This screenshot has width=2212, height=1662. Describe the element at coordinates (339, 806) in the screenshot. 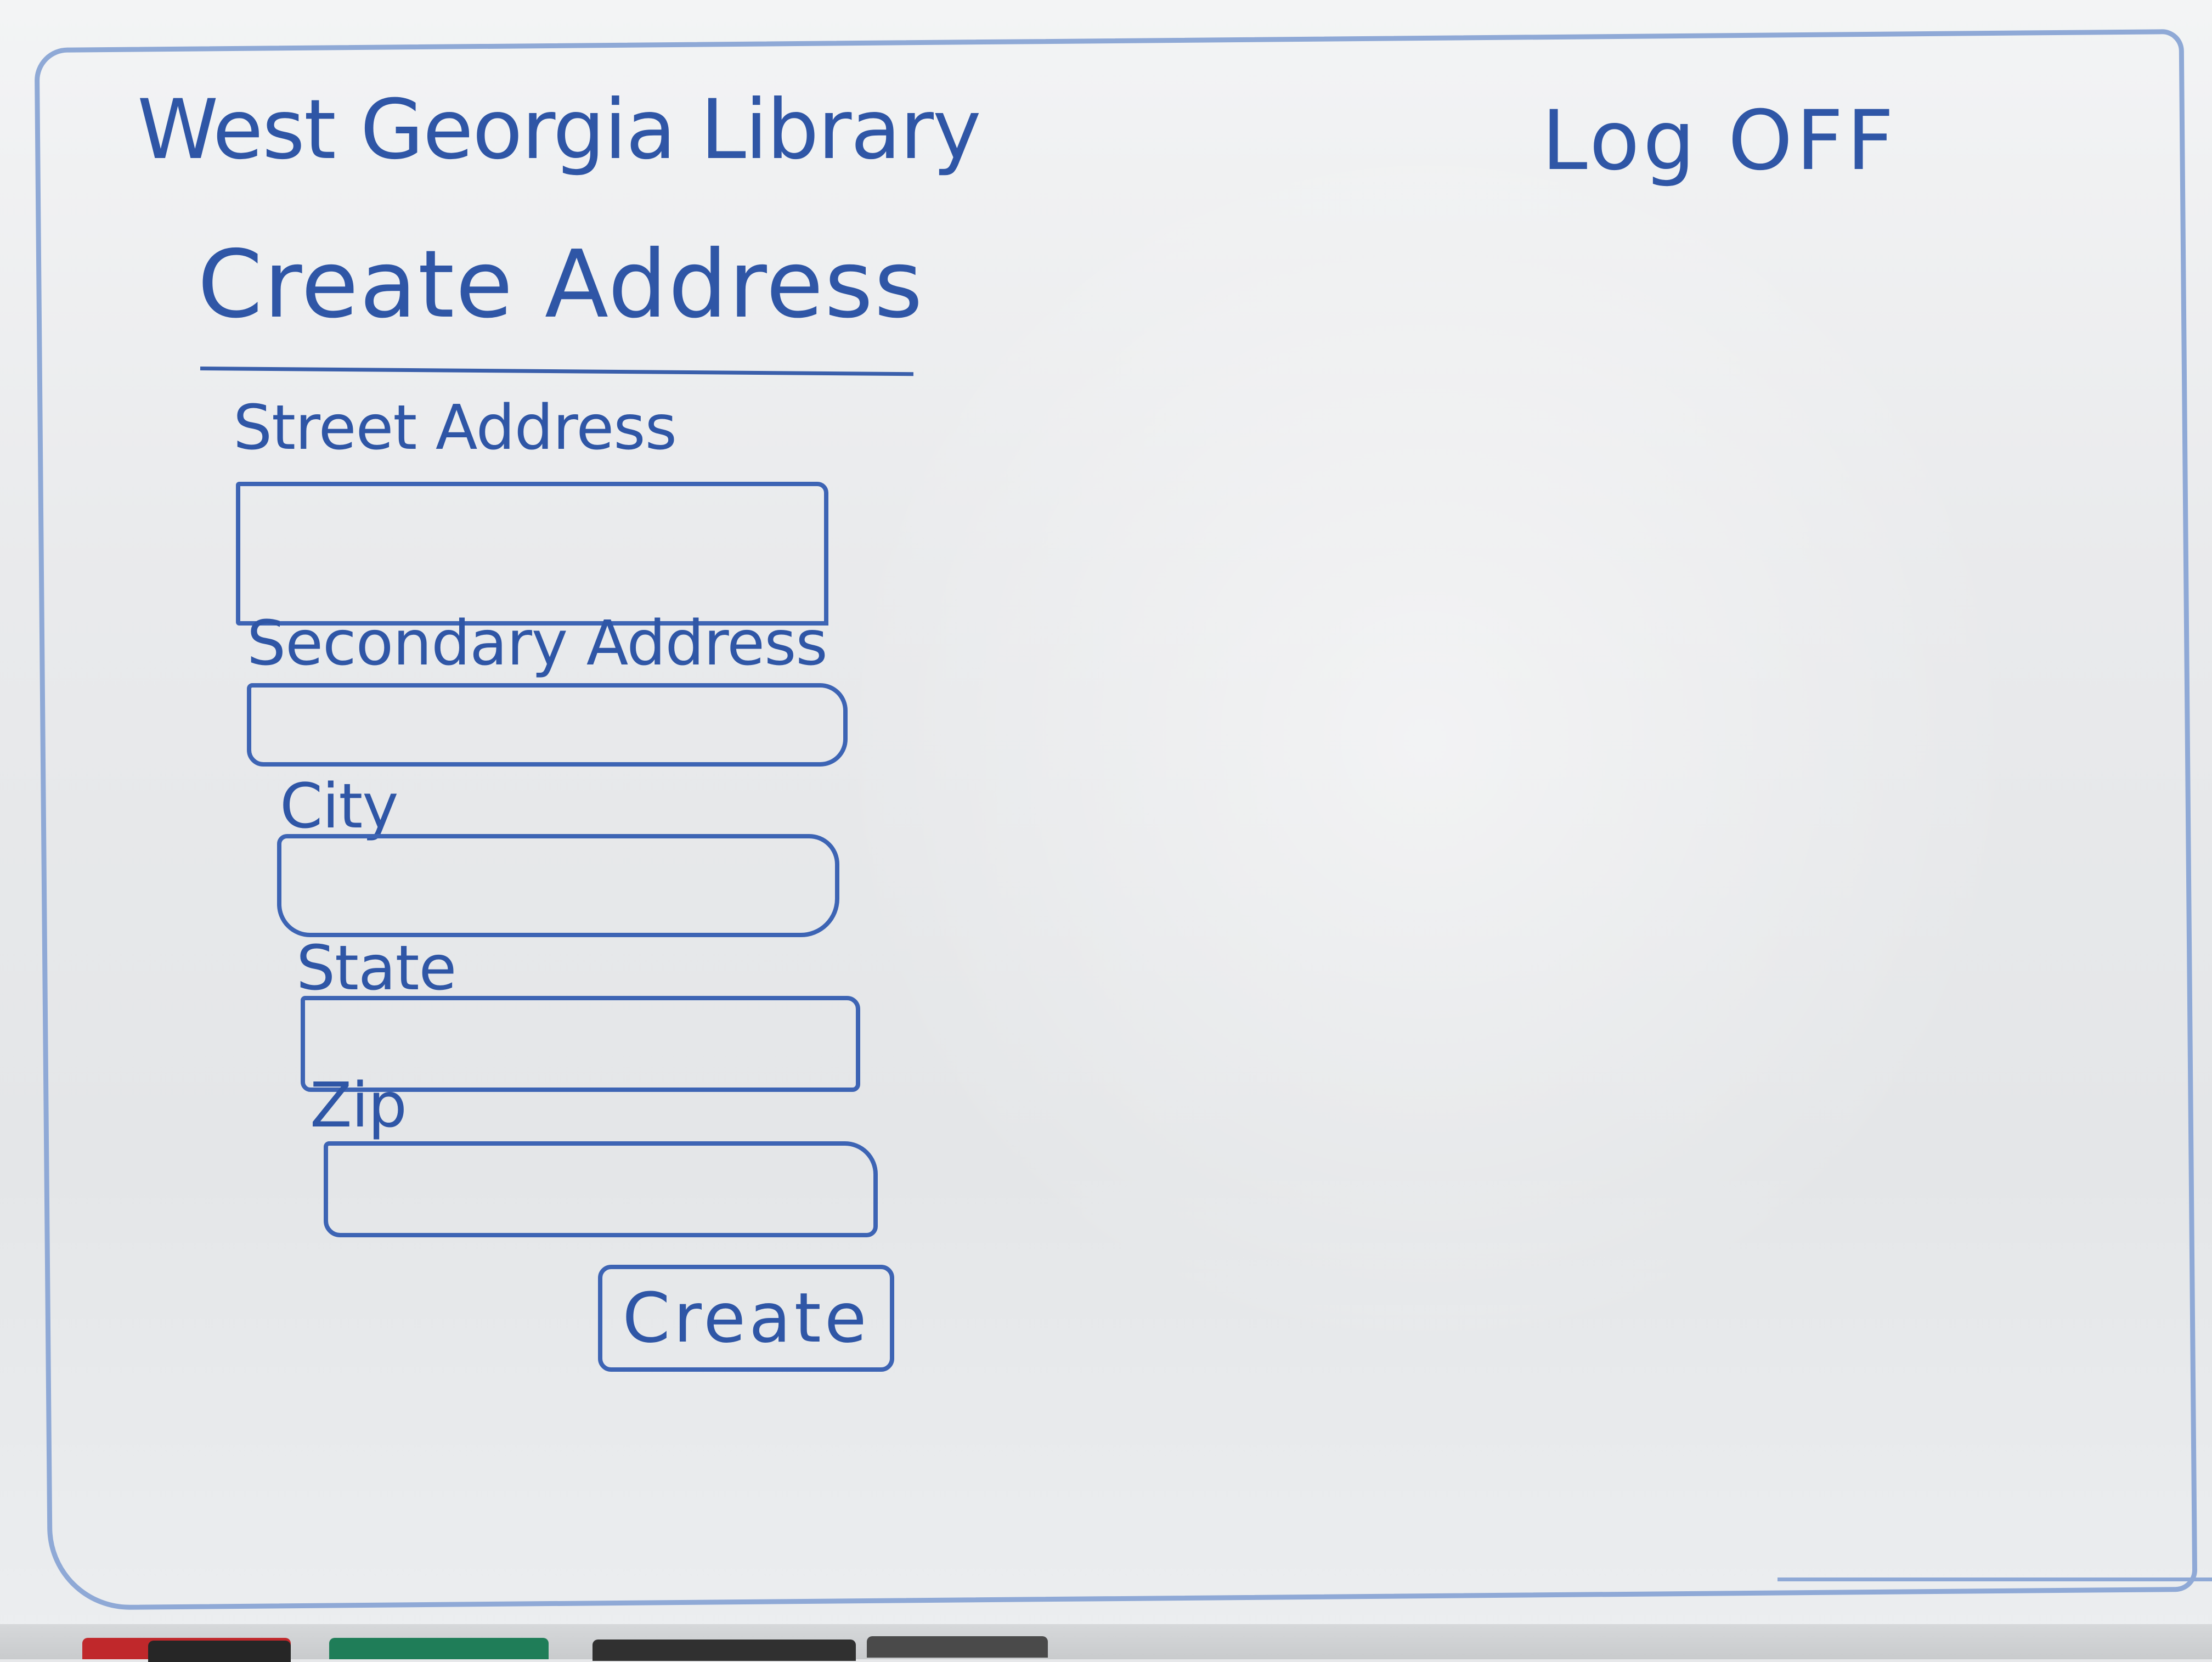

I see `city-label: City` at that location.